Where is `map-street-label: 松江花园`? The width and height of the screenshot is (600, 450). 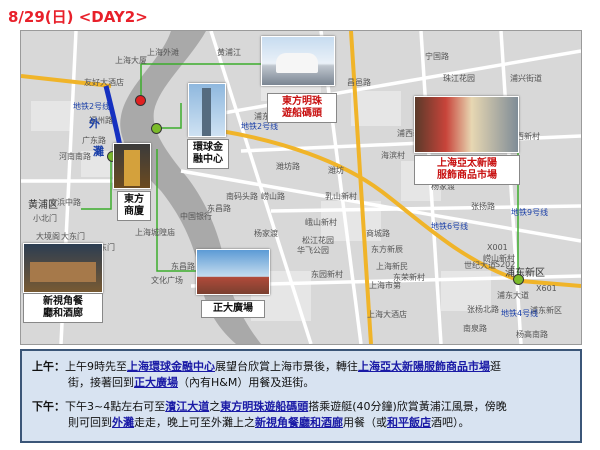 map-street-label: 松江花园 is located at coordinates (318, 240).